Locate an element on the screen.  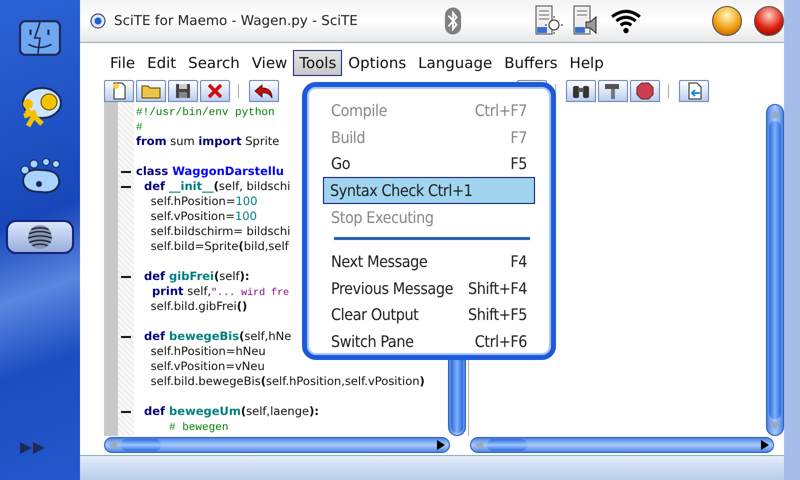
code-line: self.bildschirm= bildschi is located at coordinates (220, 231).